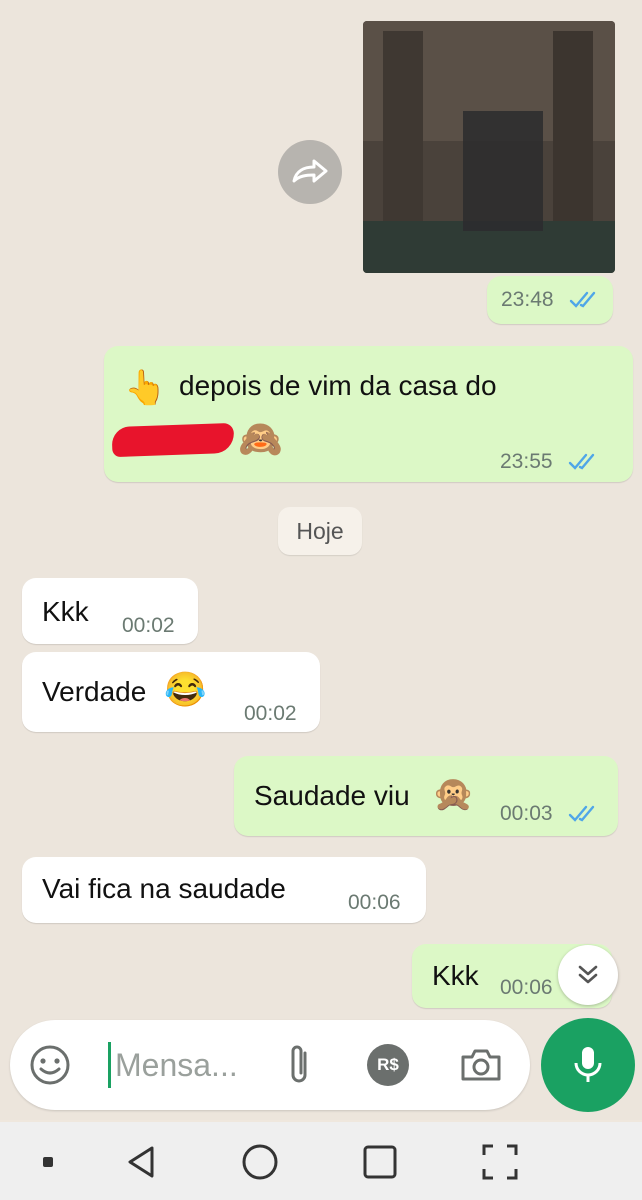 This screenshot has width=642, height=1200. What do you see at coordinates (526, 813) in the screenshot?
I see `message-time: 00:03` at bounding box center [526, 813].